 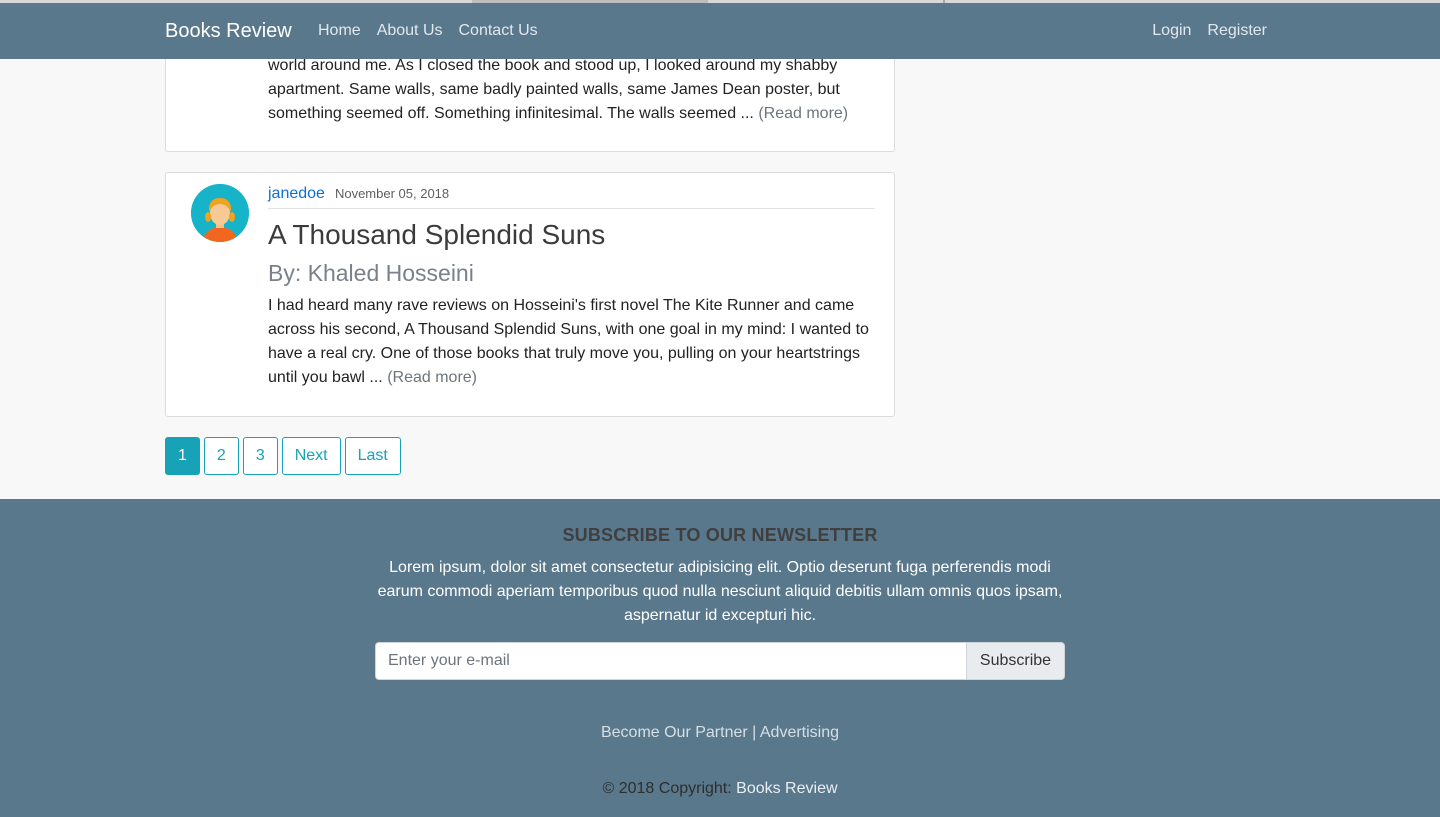 What do you see at coordinates (296, 193) in the screenshot?
I see `author-link: janedoe` at bounding box center [296, 193].